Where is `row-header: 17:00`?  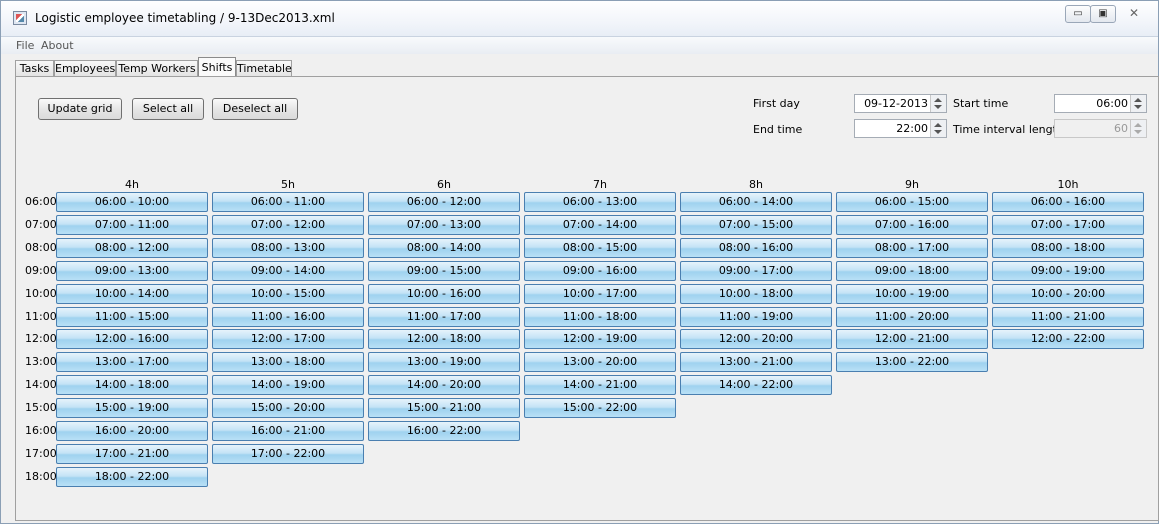 row-header: 17:00 is located at coordinates (41, 453).